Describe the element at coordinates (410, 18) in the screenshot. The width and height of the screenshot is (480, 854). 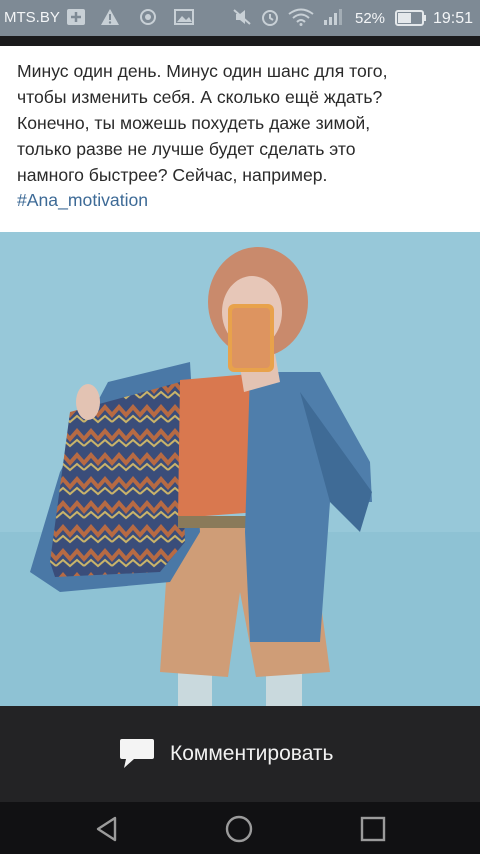
I see `battery-icon` at that location.